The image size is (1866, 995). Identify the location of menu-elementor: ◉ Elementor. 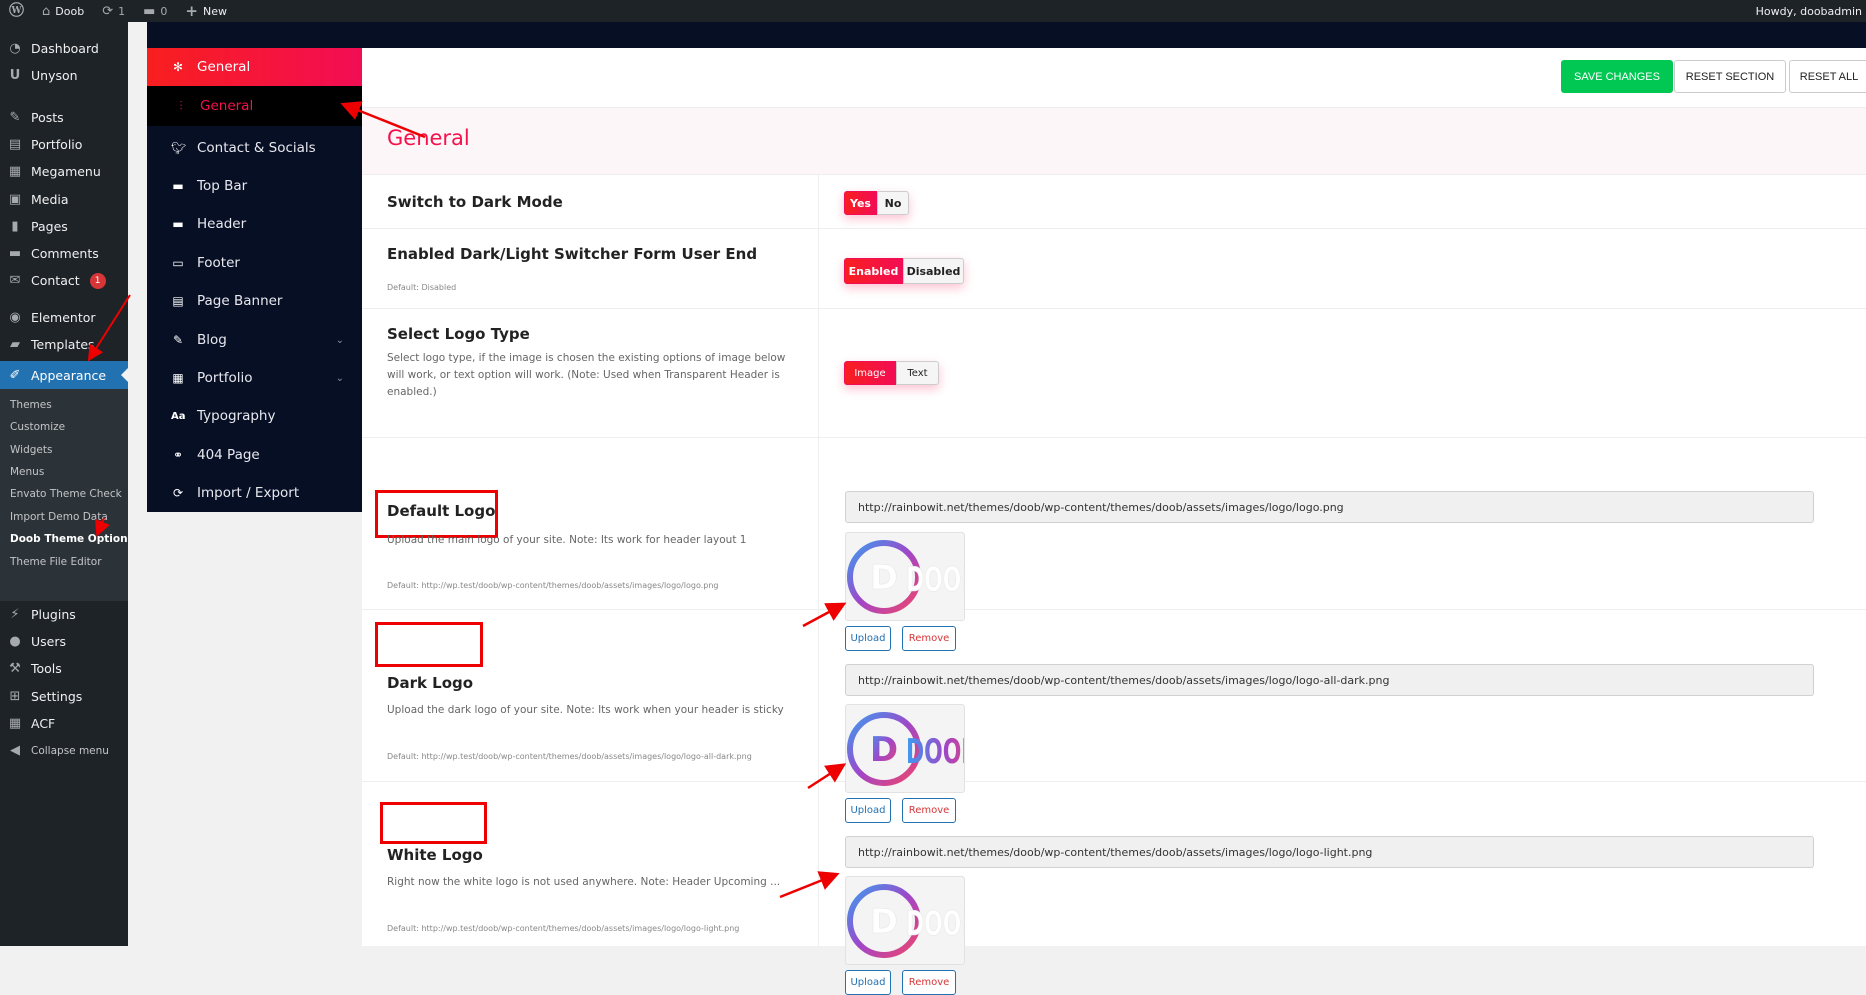
(64, 317).